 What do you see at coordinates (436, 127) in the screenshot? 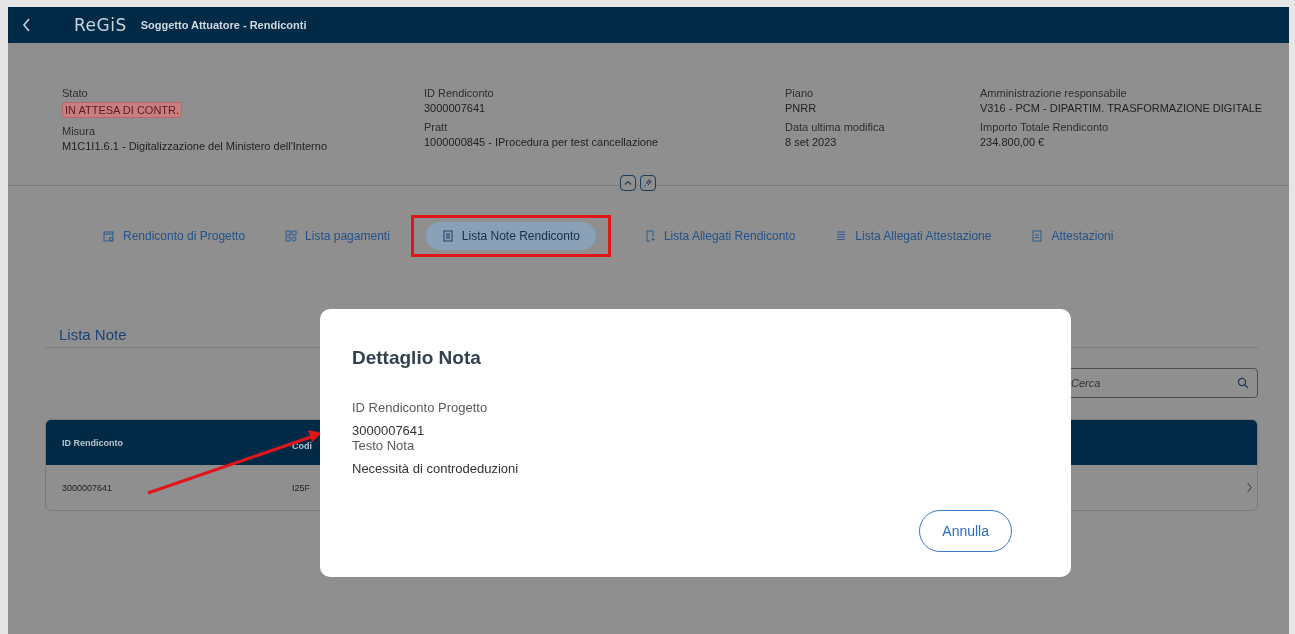
I see `field-label: Pratt` at bounding box center [436, 127].